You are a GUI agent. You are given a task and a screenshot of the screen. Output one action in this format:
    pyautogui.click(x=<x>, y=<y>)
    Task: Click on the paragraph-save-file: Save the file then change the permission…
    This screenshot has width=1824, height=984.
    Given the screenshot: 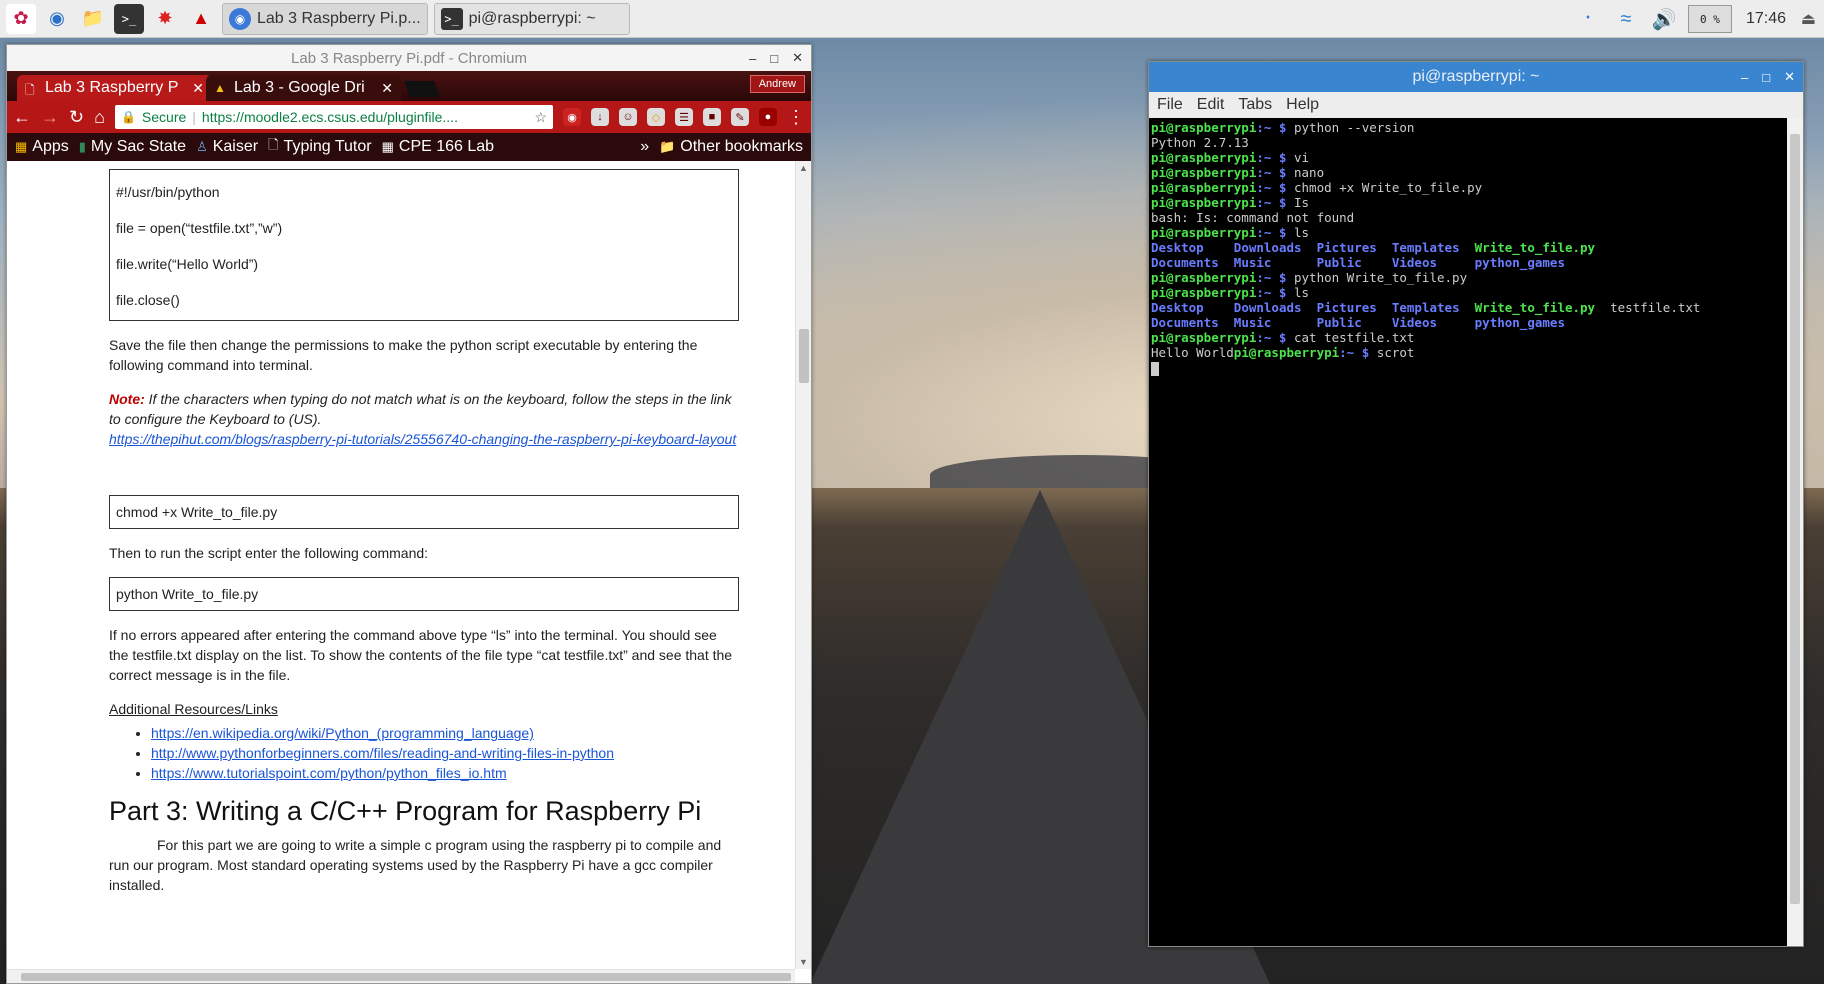 What is the action you would take?
    pyautogui.click(x=403, y=355)
    